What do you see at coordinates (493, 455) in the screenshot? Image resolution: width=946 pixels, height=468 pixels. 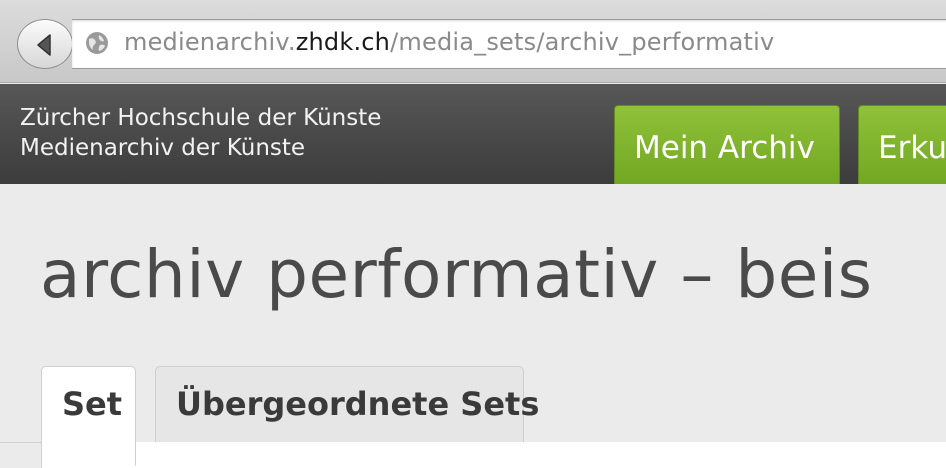 I see `tab-panel` at bounding box center [493, 455].